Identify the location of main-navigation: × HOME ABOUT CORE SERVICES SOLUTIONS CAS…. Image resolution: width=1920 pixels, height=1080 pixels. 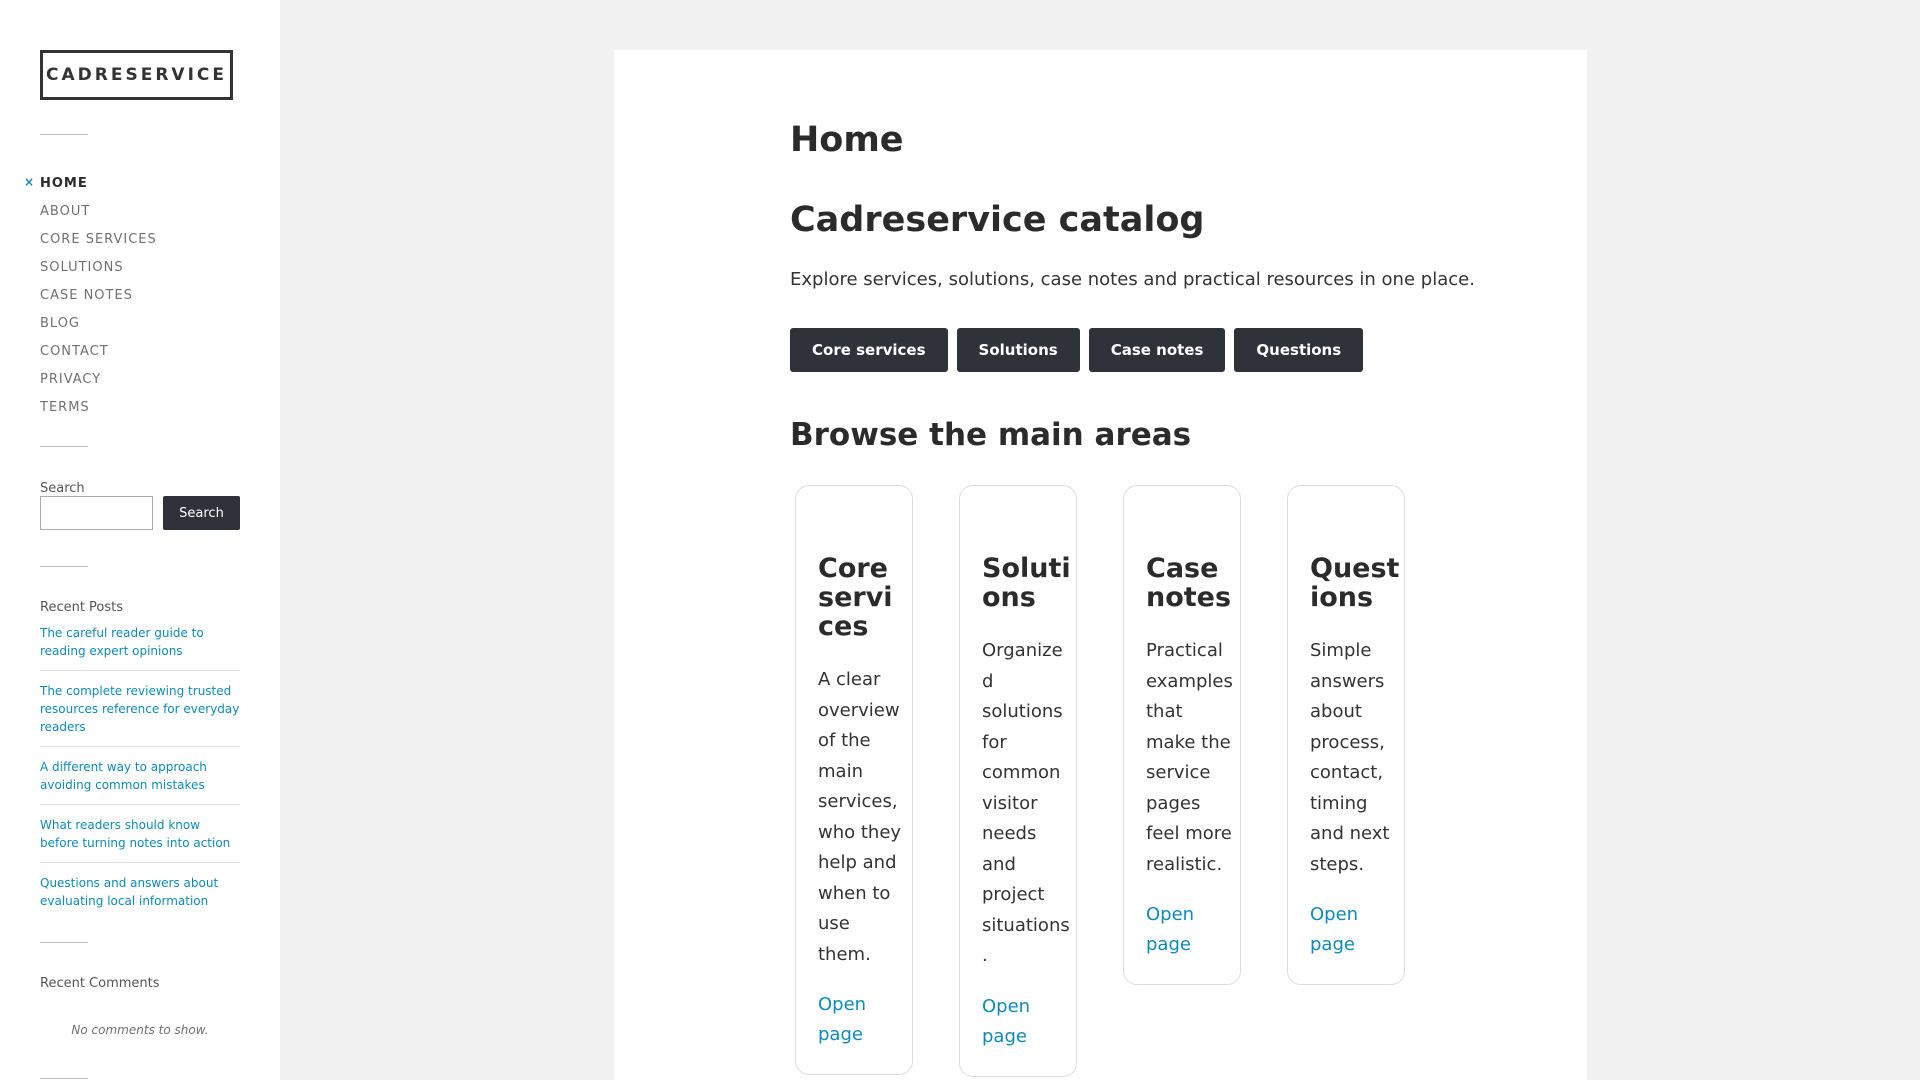
(90, 295).